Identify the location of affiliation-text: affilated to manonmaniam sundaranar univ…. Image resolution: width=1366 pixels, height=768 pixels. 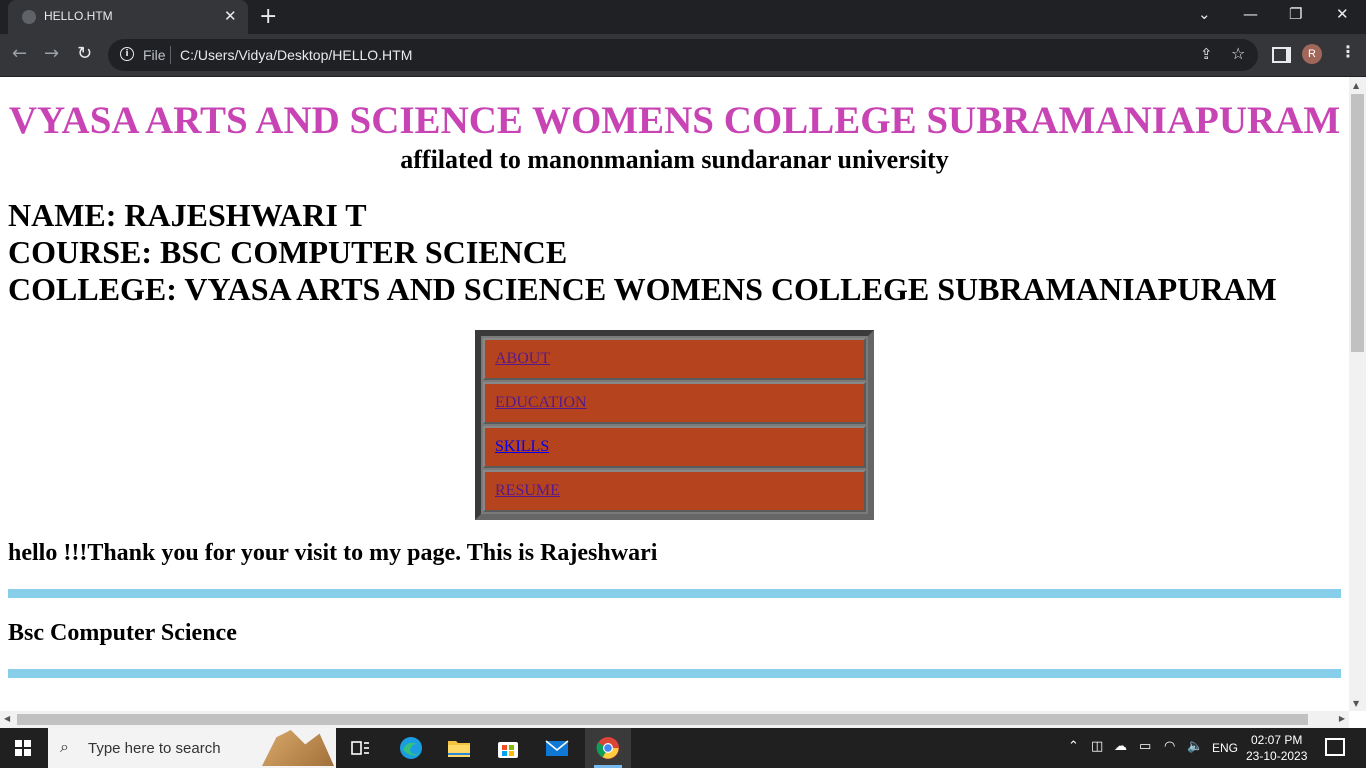
(674, 159).